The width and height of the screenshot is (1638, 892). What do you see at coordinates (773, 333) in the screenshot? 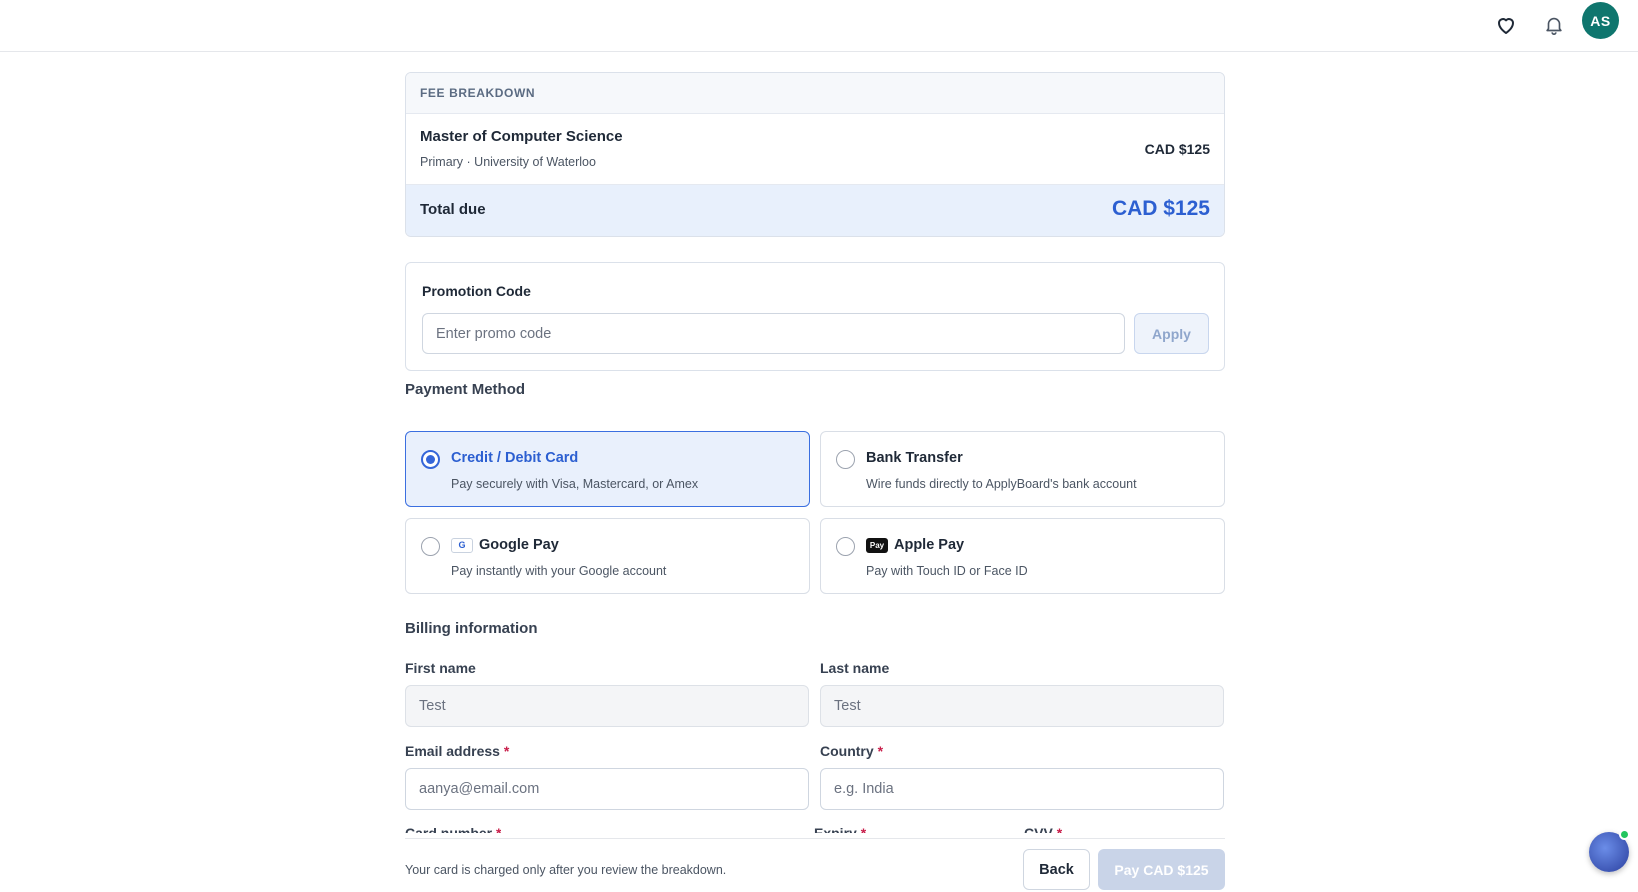
I see `promo-code-input` at bounding box center [773, 333].